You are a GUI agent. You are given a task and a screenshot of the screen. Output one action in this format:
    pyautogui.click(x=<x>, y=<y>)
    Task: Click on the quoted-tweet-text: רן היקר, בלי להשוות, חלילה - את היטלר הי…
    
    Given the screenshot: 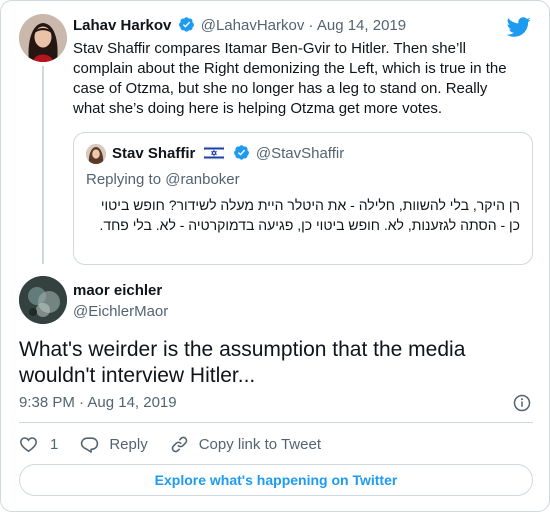 What is the action you would take?
    pyautogui.click(x=309, y=215)
    